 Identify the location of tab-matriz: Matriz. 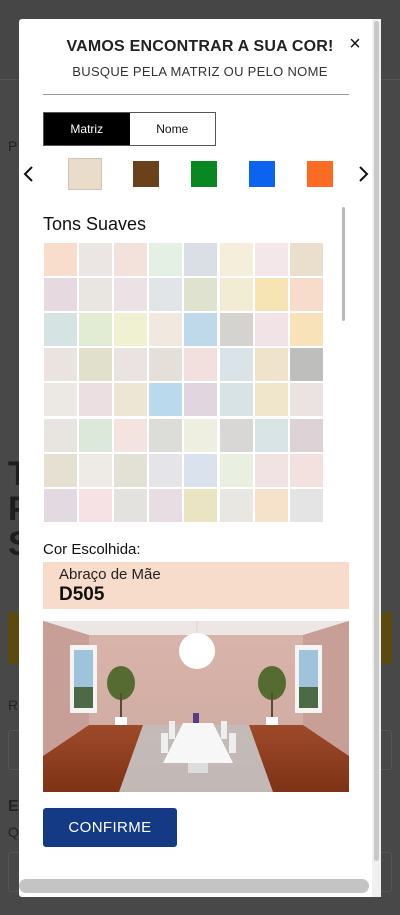
(87, 129).